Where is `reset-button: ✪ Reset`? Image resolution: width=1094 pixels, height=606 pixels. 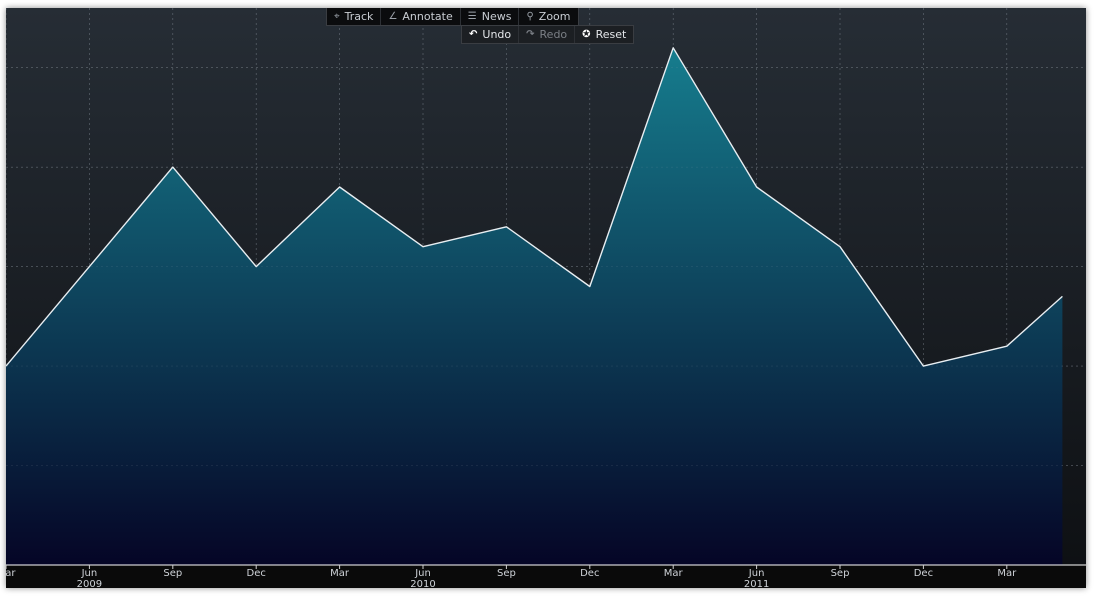
reset-button: ✪ Reset is located at coordinates (604, 34).